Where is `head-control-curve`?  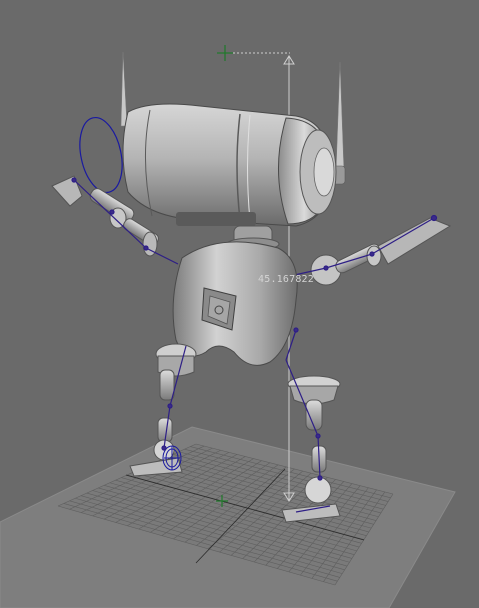 head-control-curve is located at coordinates (101, 155).